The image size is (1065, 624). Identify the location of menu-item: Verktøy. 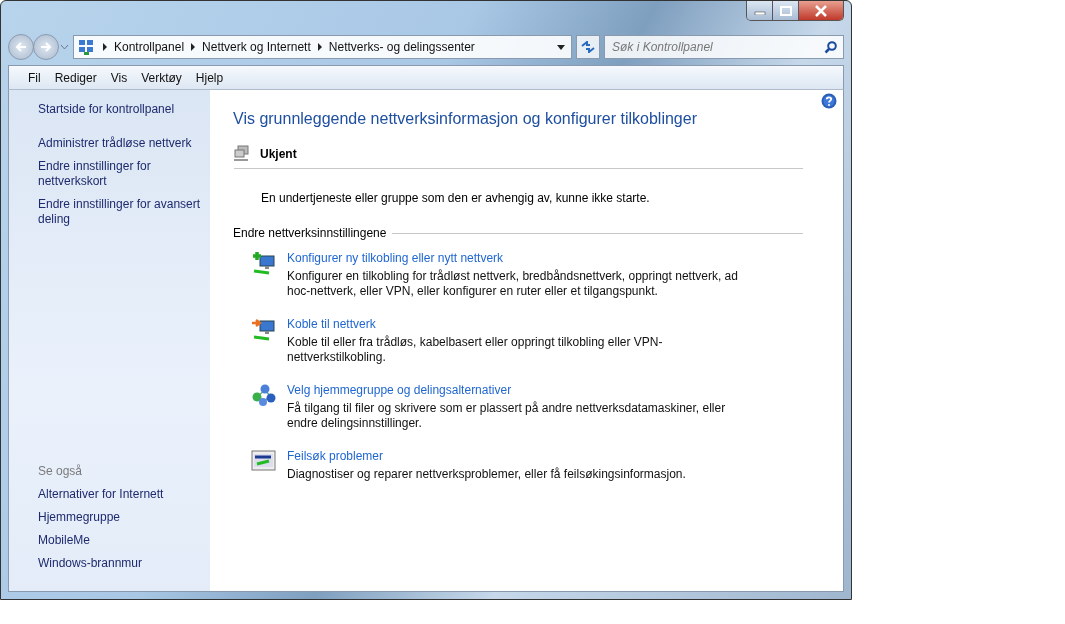
(161, 77).